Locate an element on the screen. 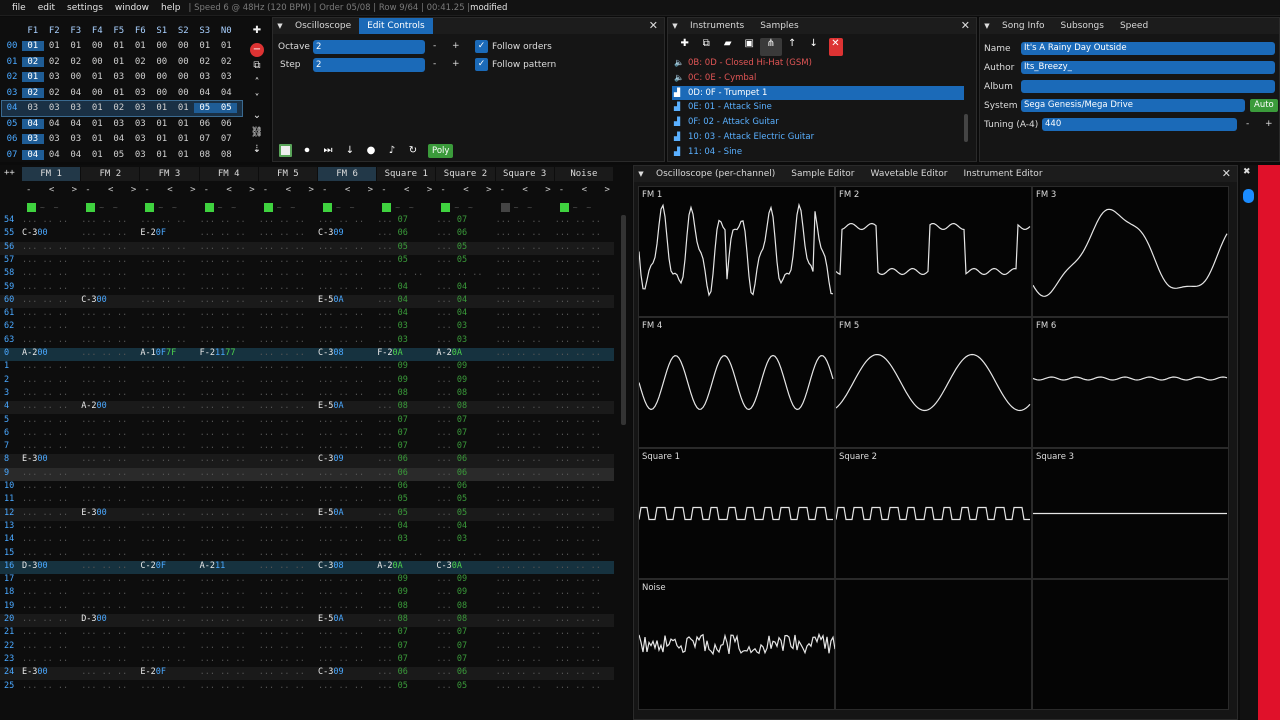  pattern-note: C-309 is located at coordinates (331, 459).